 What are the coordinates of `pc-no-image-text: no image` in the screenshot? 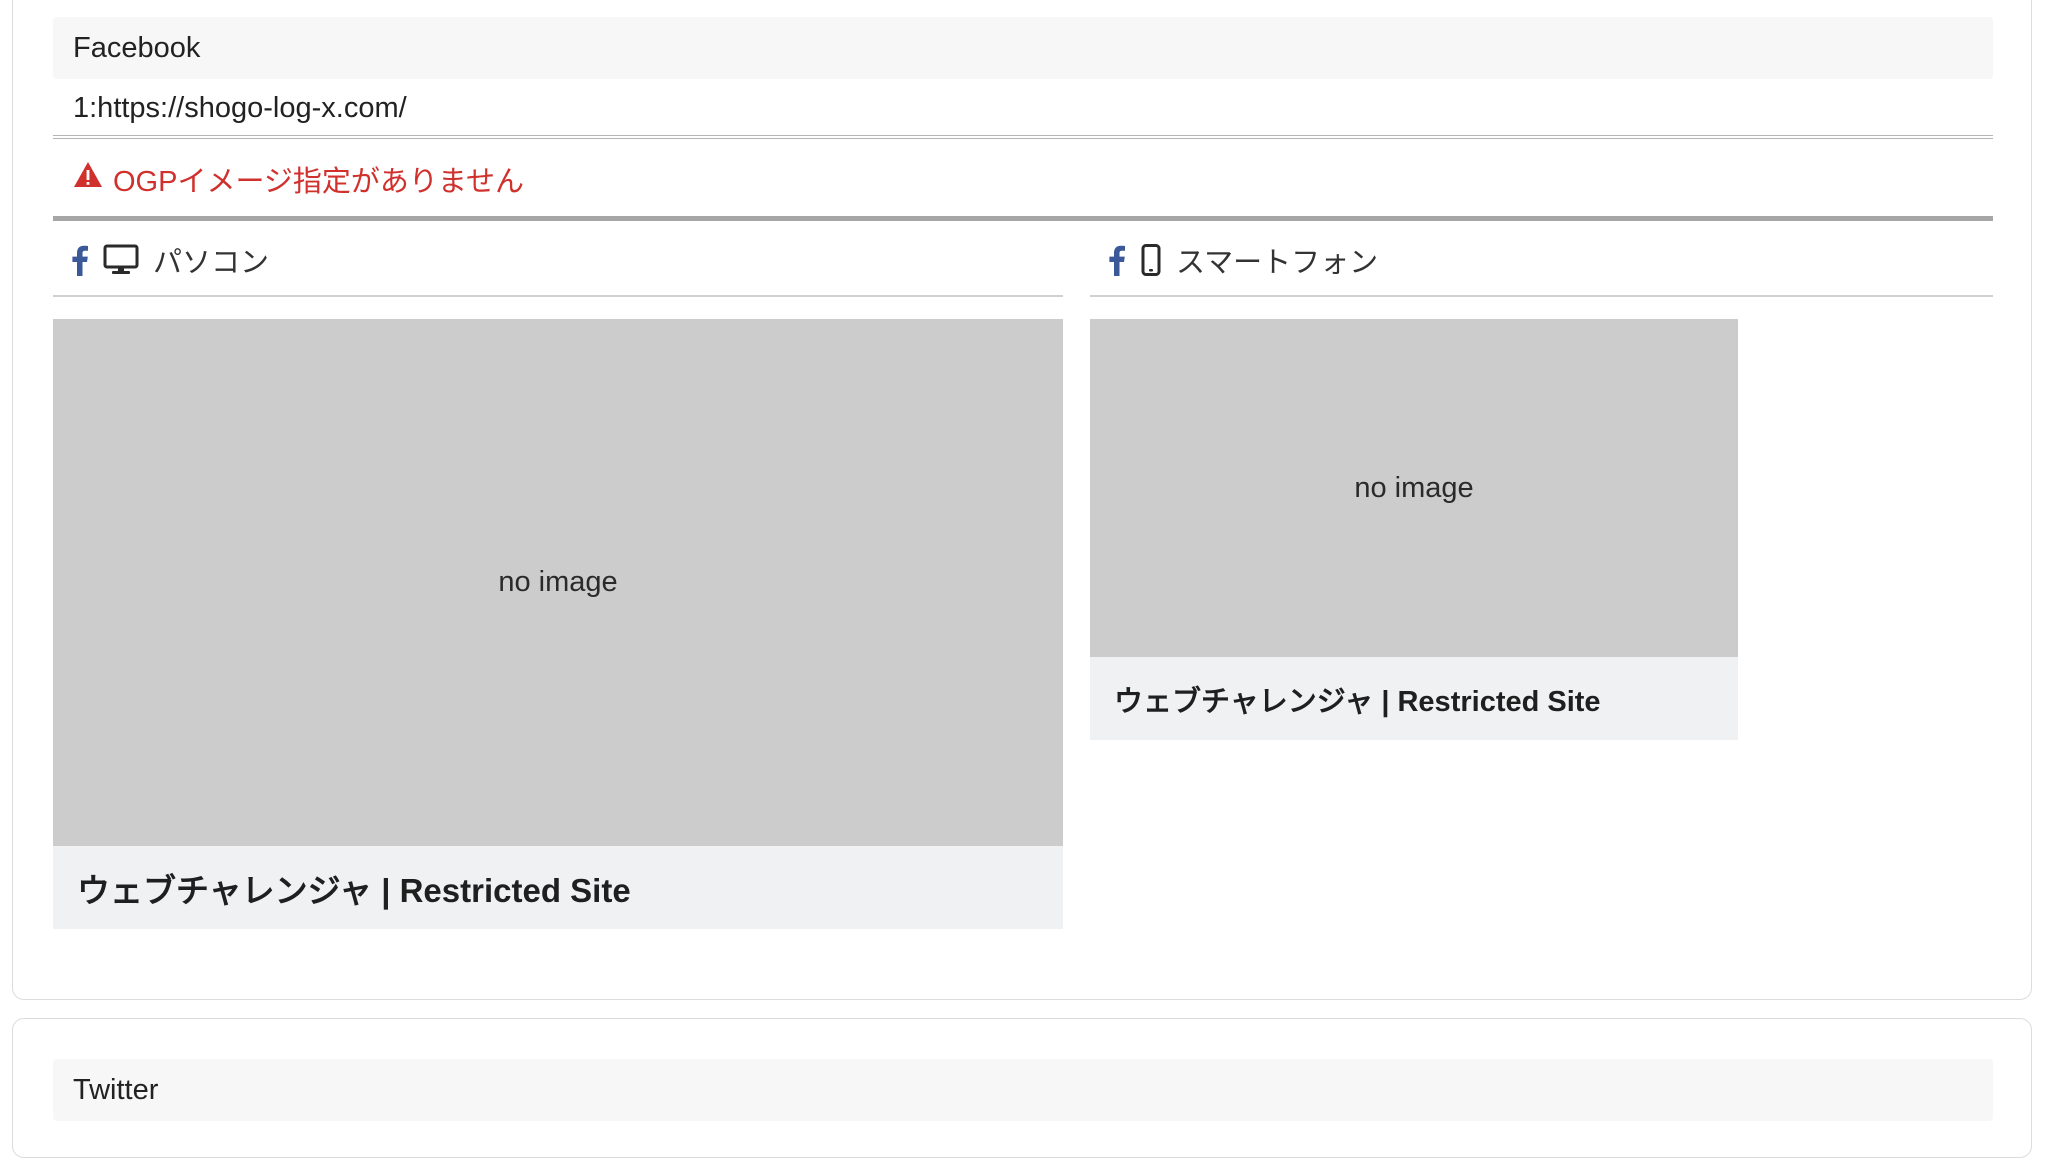 It's located at (558, 582).